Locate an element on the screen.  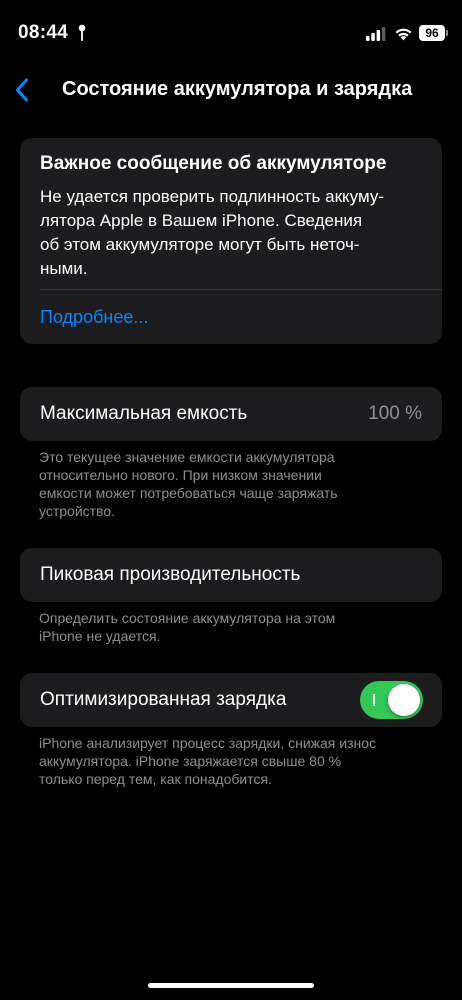
footnote-line: относительно нового. При низком значении is located at coordinates (180, 475).